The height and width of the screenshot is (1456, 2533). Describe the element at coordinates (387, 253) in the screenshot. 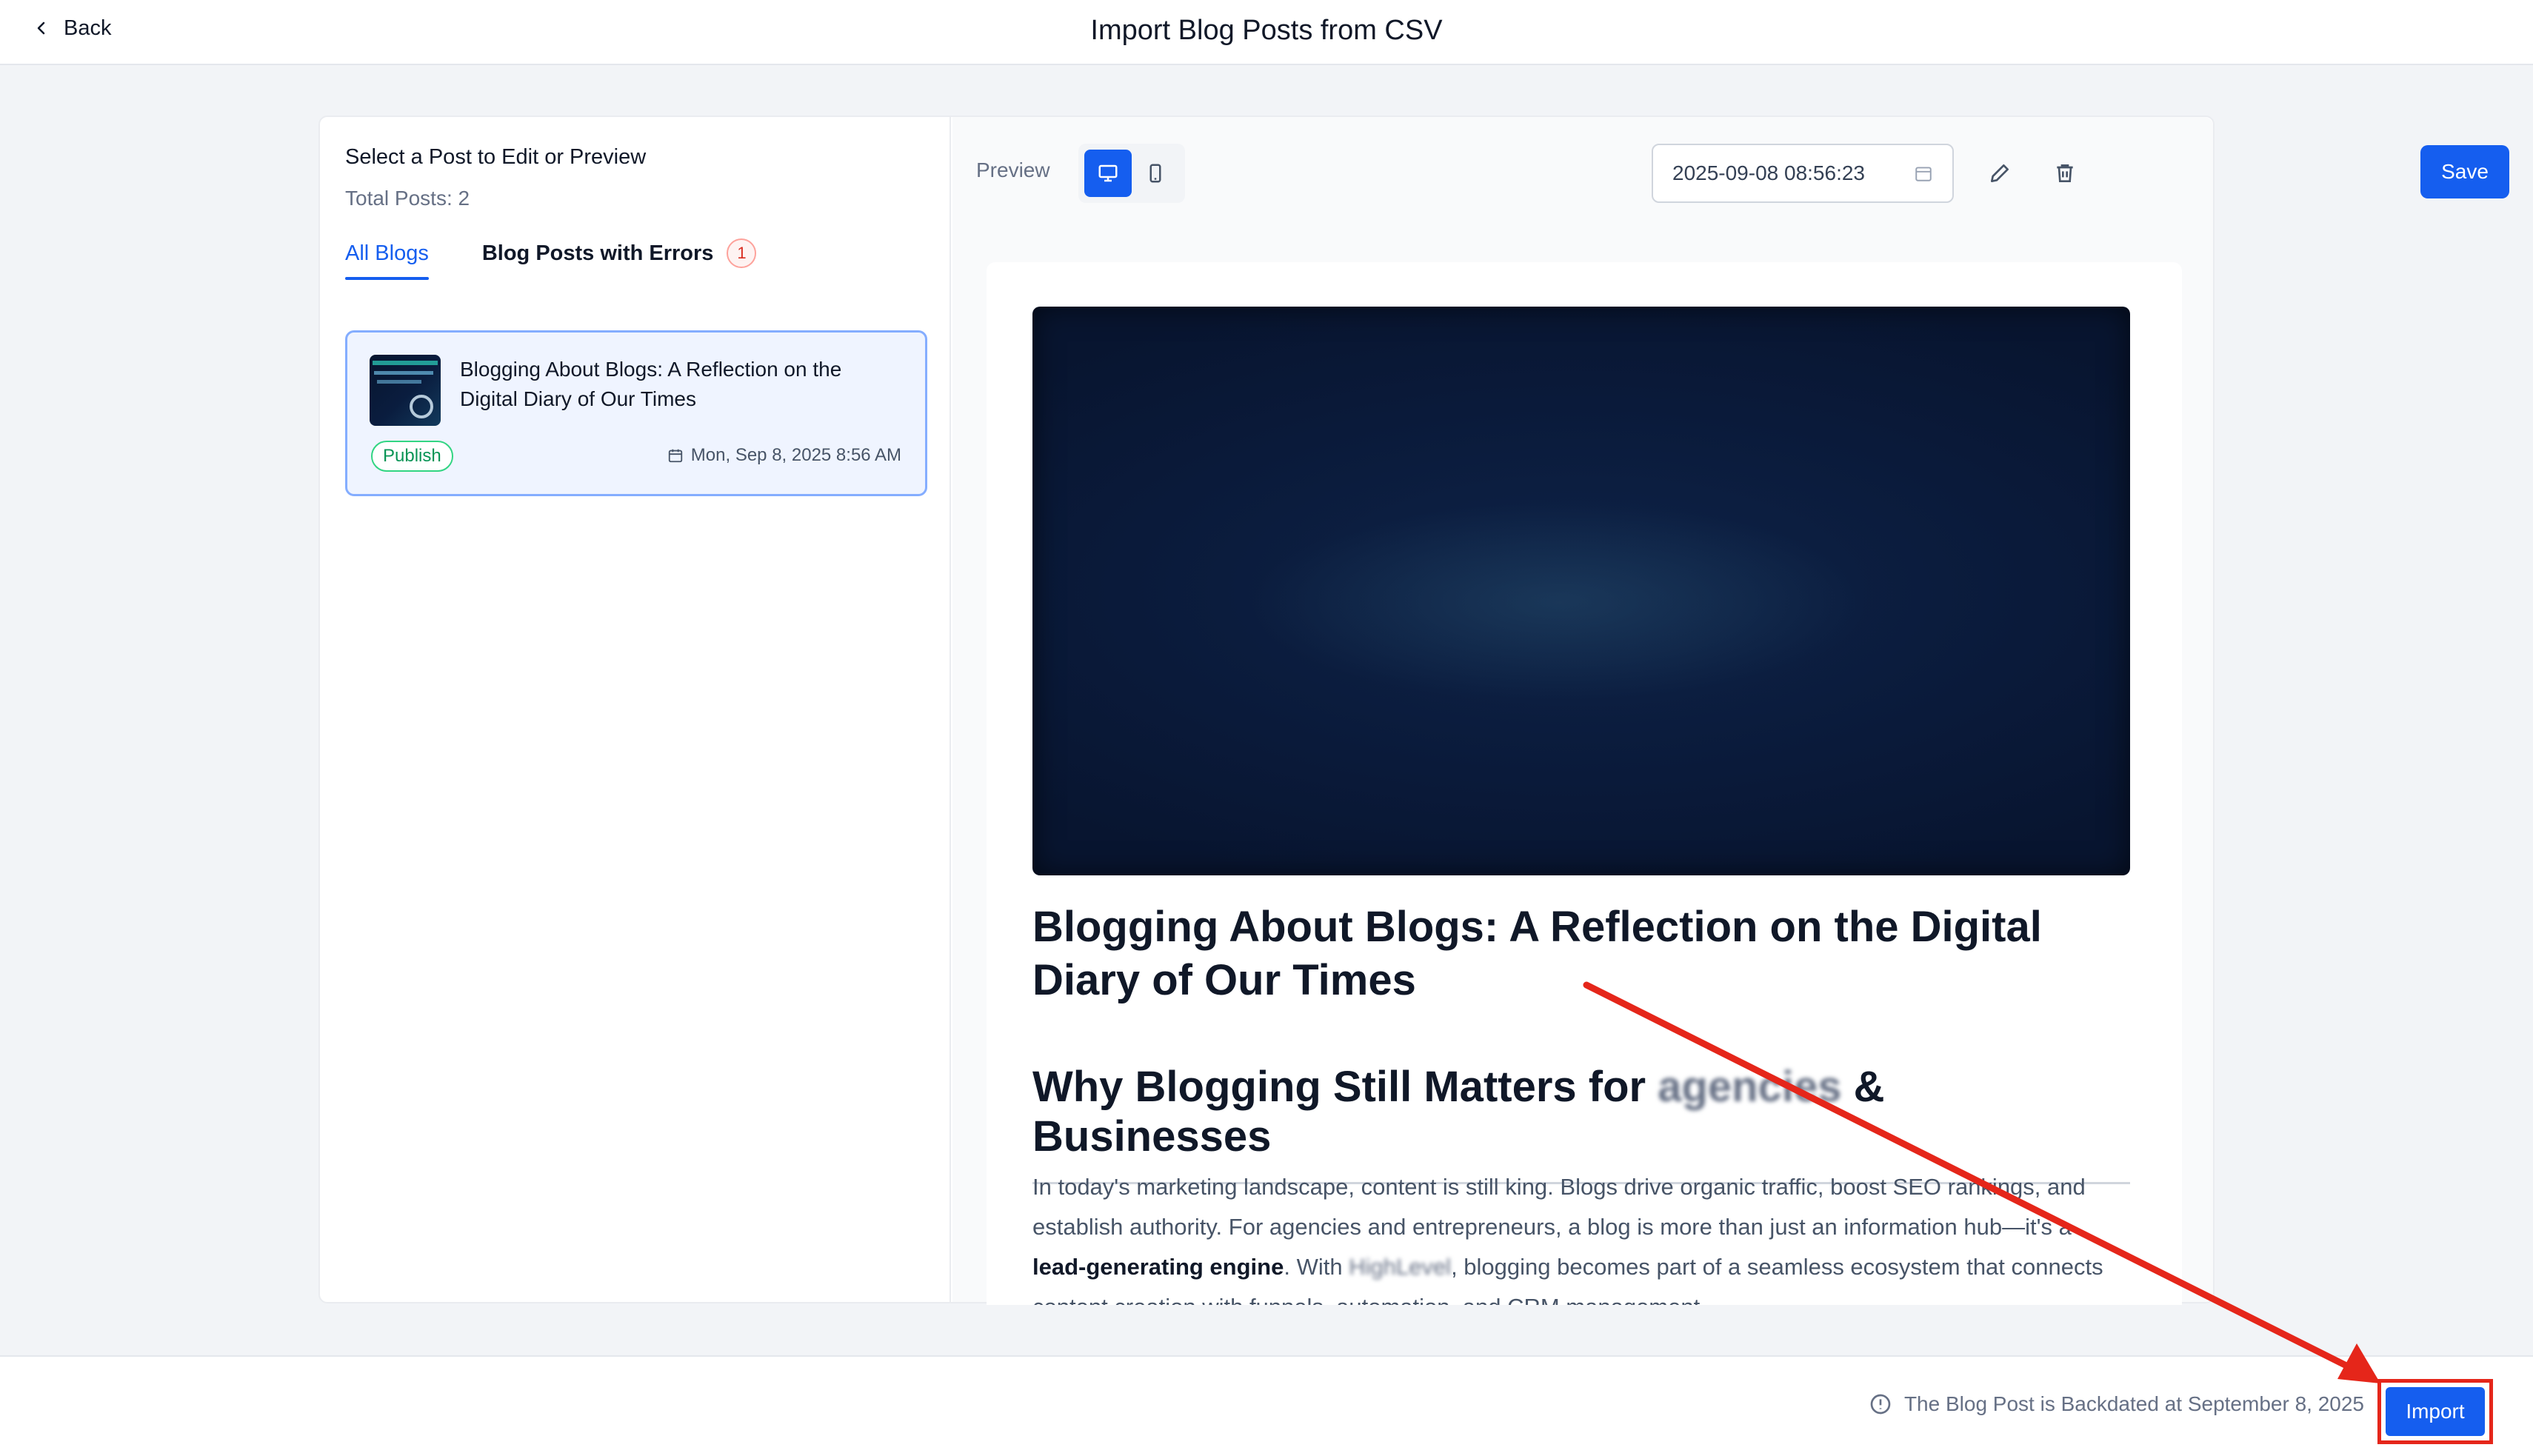

I see `tab-label: All Blogs` at that location.